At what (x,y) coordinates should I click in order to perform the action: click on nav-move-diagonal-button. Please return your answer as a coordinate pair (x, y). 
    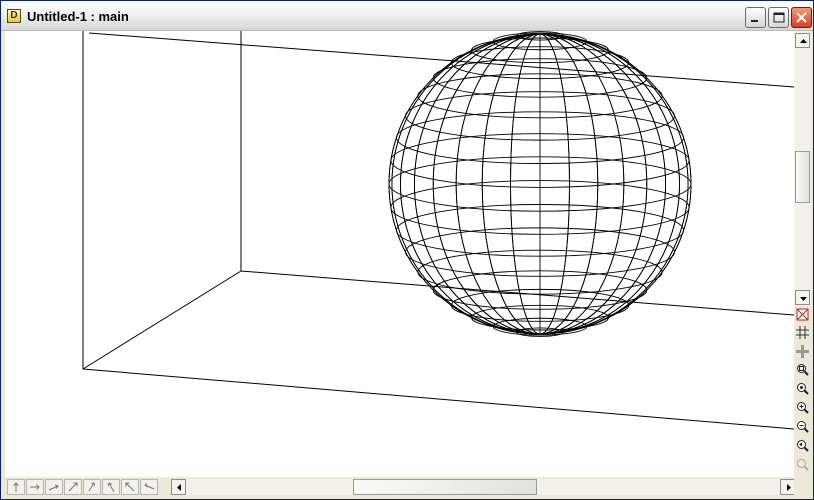
    Looking at the image, I should click on (73, 487).